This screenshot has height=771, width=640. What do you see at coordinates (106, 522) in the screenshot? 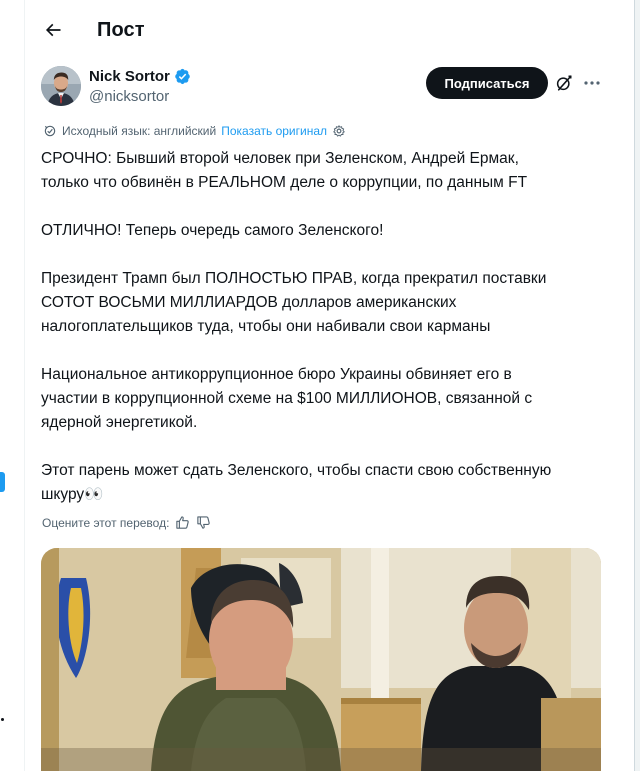
I see `rate-translation-label: Оцените этот перевод:` at bounding box center [106, 522].